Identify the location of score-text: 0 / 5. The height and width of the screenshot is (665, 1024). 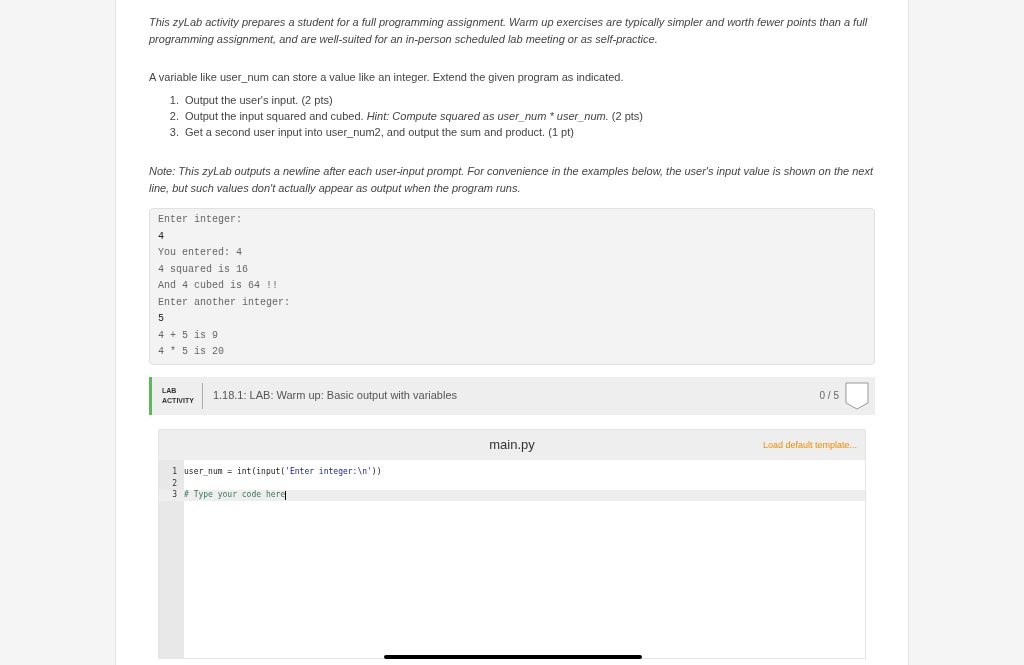
(829, 396).